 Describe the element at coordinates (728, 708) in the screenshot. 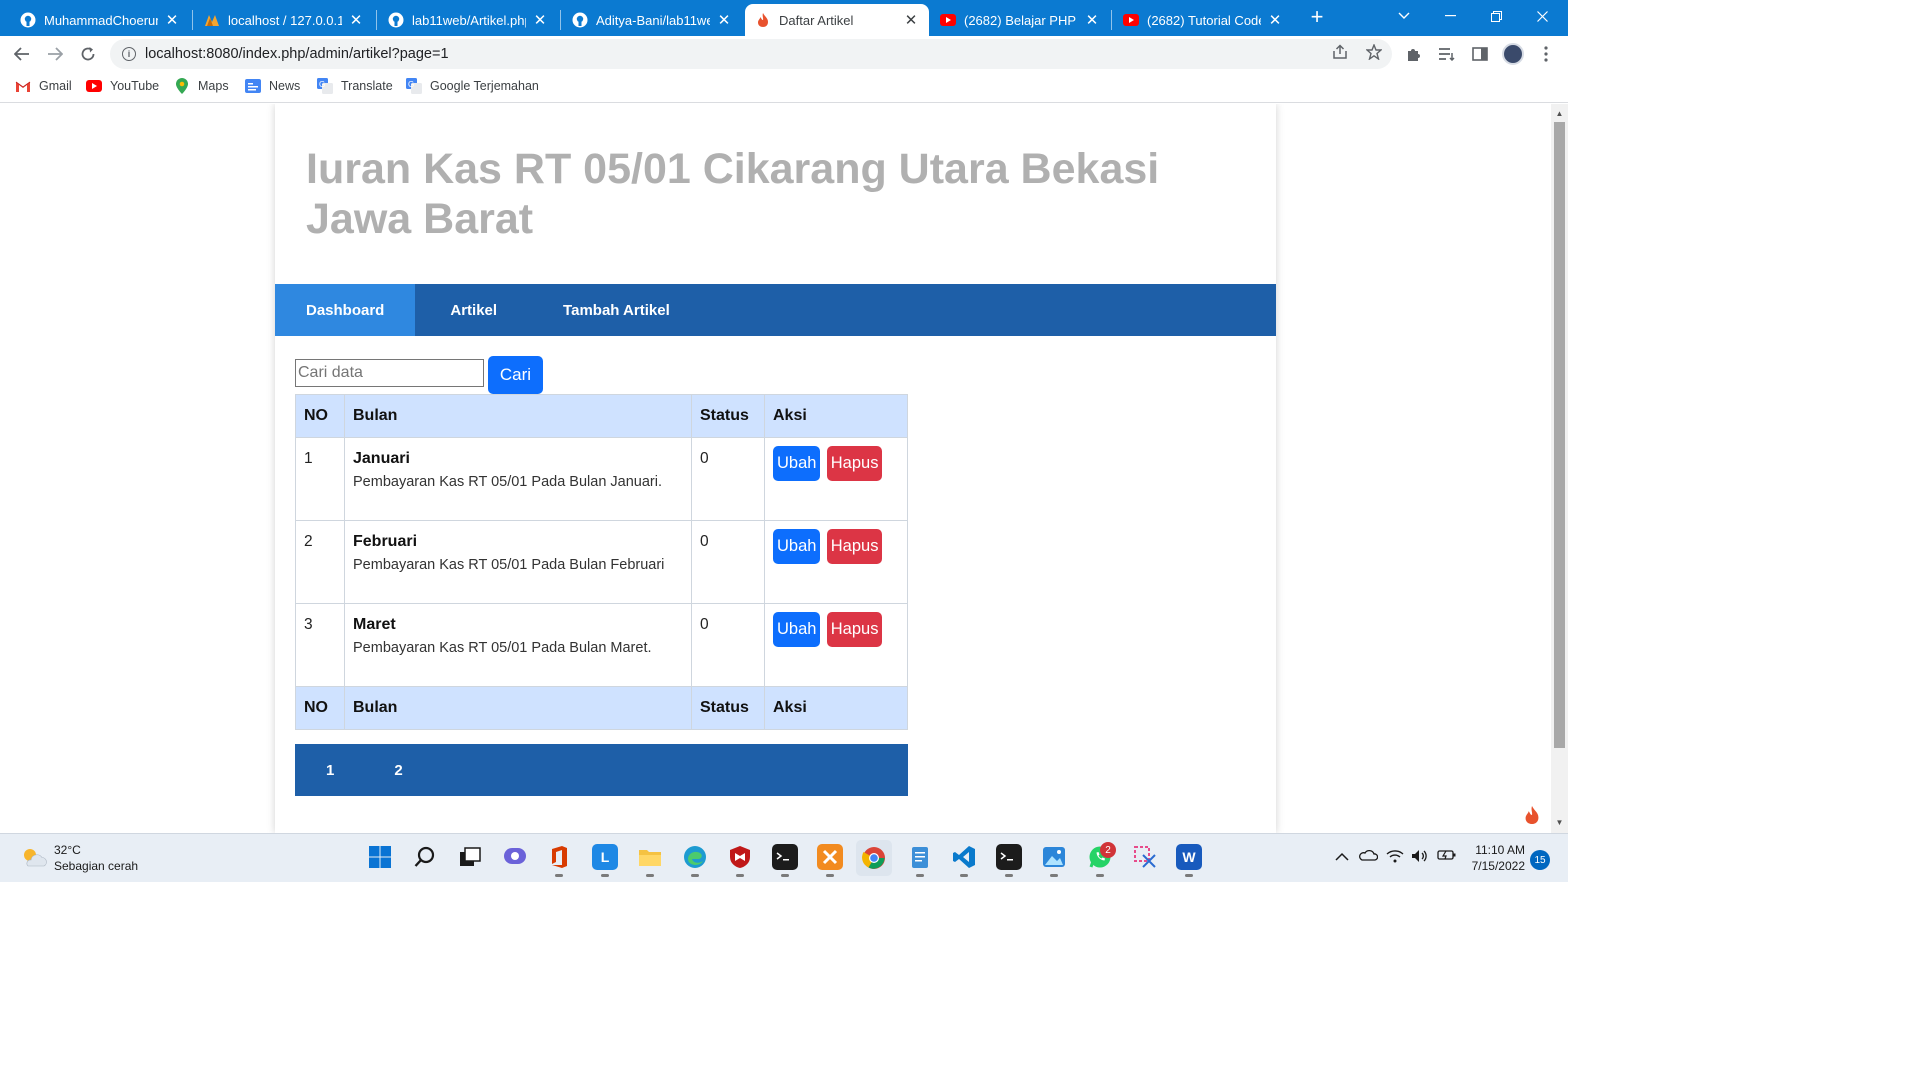

I see `column-footer-status: Status` at that location.